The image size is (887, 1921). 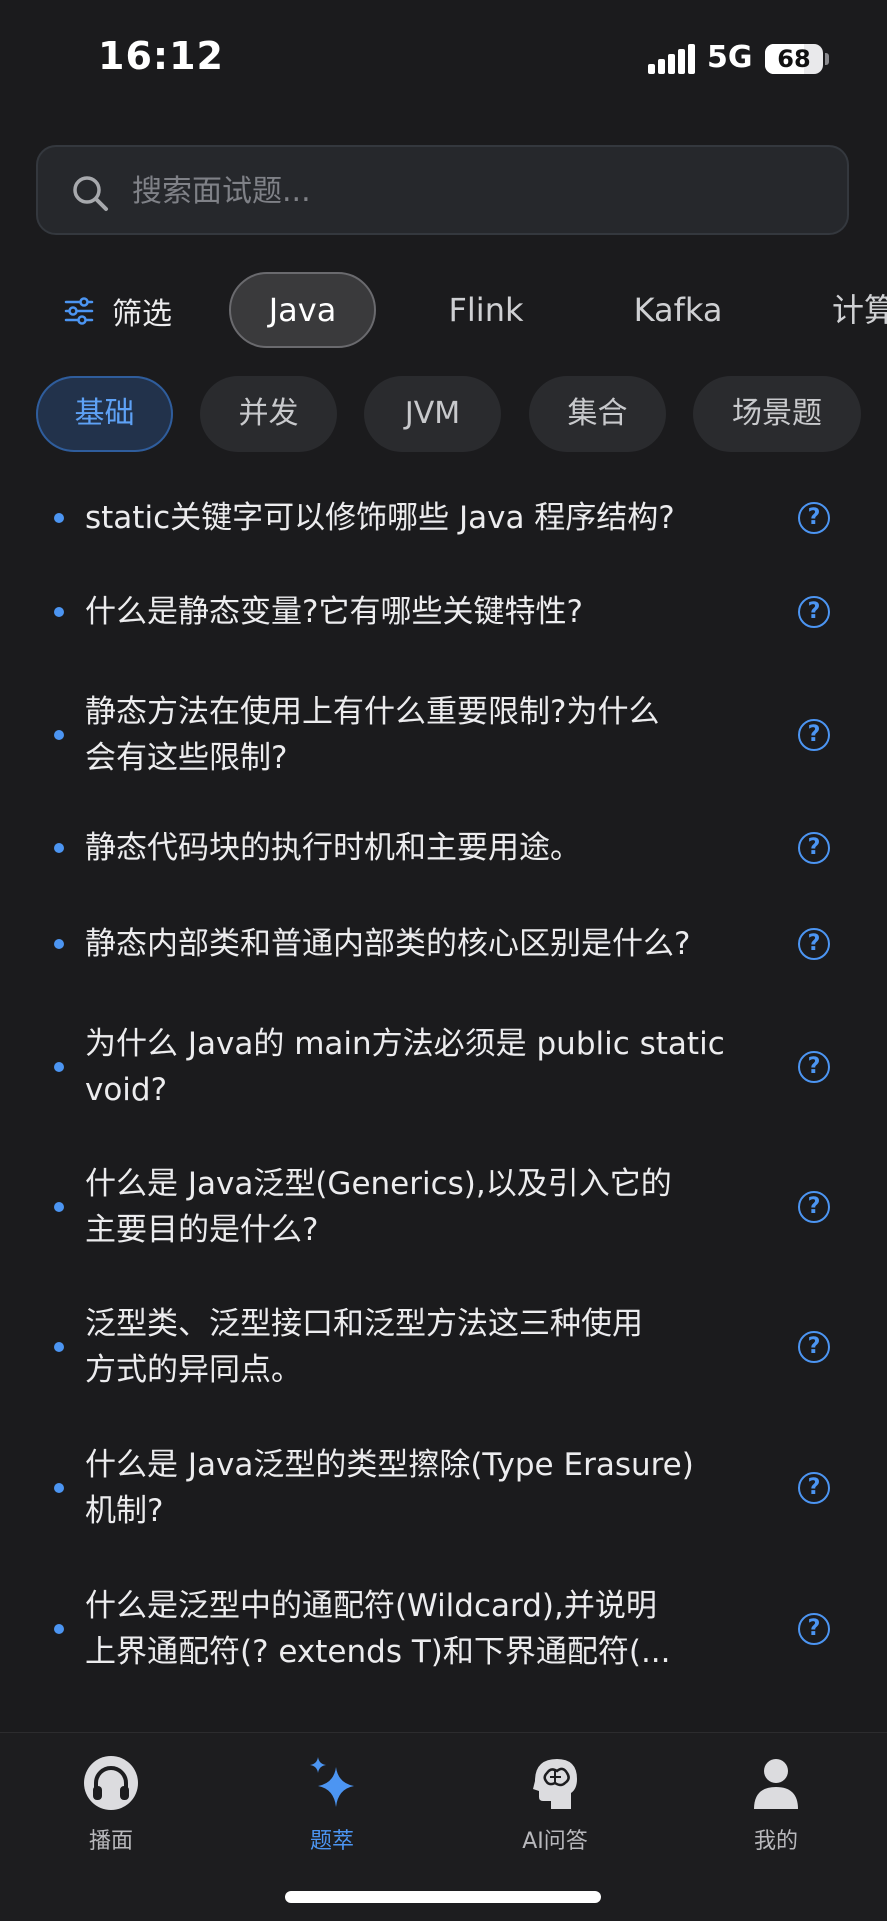 What do you see at coordinates (332, 1782) in the screenshot?
I see `sparkle-icon` at bounding box center [332, 1782].